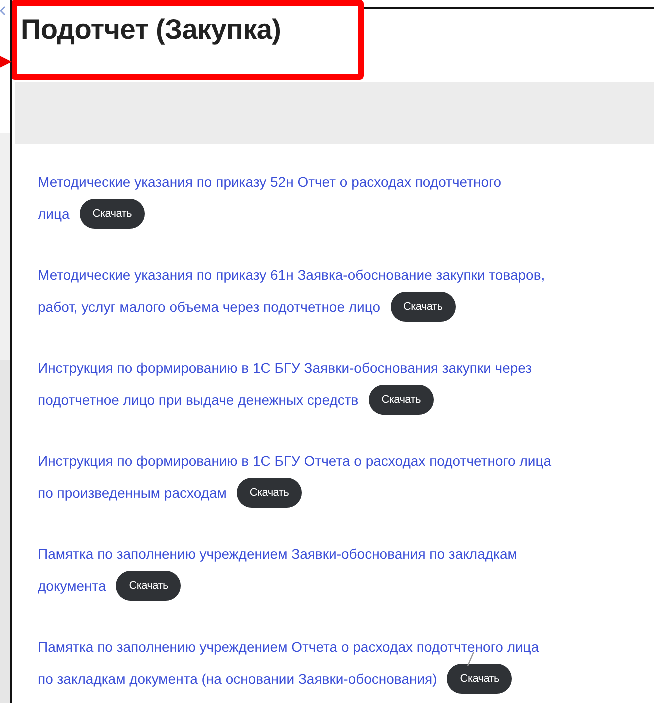  Describe the element at coordinates (289, 647) in the screenshot. I see `document-link: Памятка по заполнению учреждением Отчета о расходах подотчтеного лица` at that location.